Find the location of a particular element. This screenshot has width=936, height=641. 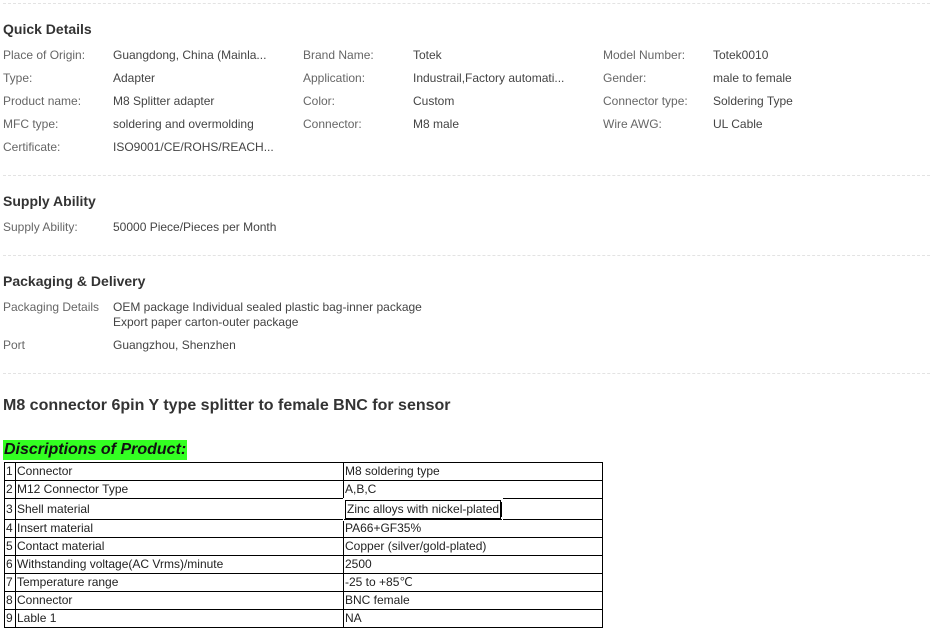

field-value: Adapter is located at coordinates (134, 78).